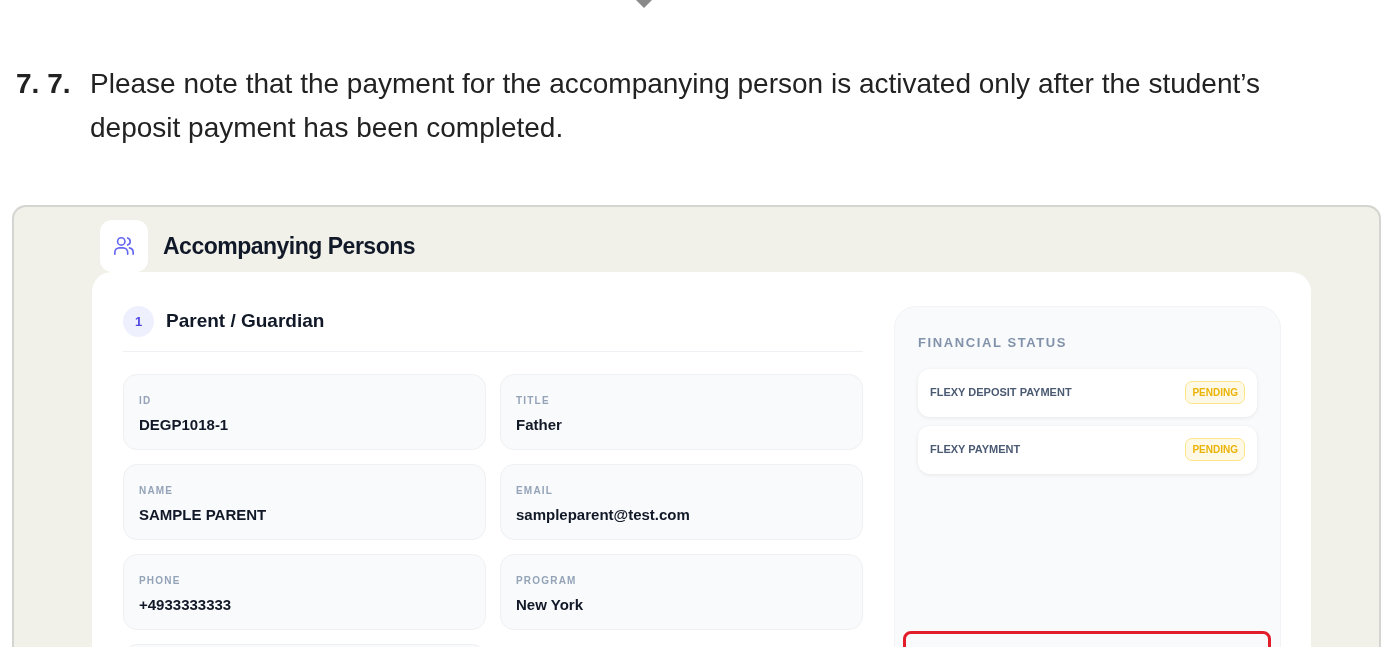 The height and width of the screenshot is (647, 1382). What do you see at coordinates (160, 581) in the screenshot?
I see `field-label: PHONE` at bounding box center [160, 581].